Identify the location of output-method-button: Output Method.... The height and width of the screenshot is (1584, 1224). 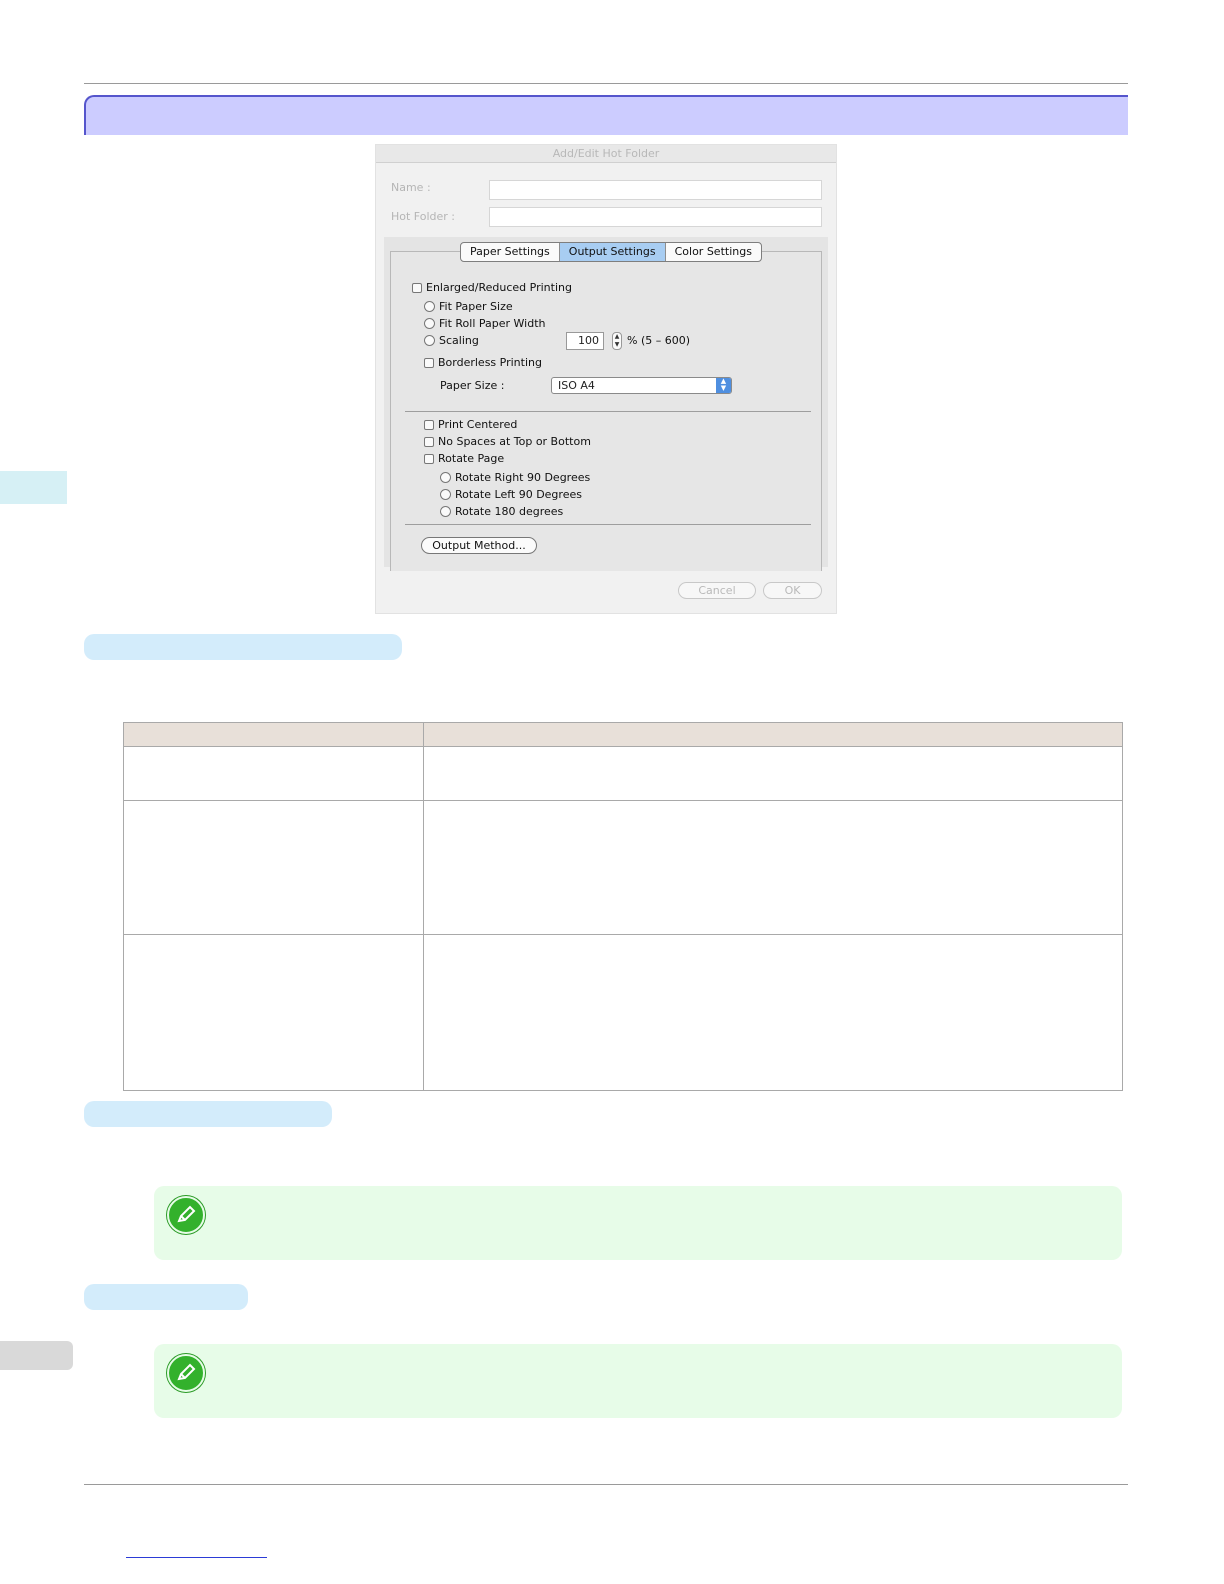
(479, 545).